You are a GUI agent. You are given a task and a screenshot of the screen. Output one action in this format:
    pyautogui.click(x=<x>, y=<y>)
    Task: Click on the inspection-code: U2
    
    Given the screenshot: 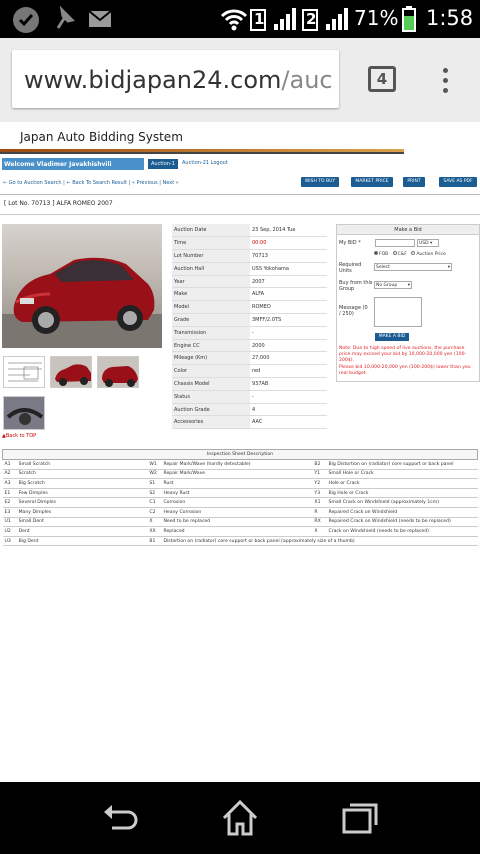 What is the action you would take?
    pyautogui.click(x=9, y=531)
    